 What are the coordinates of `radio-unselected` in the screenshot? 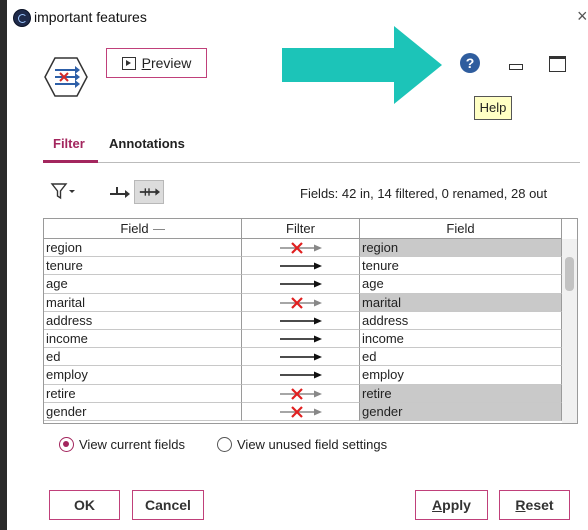 It's located at (224, 444).